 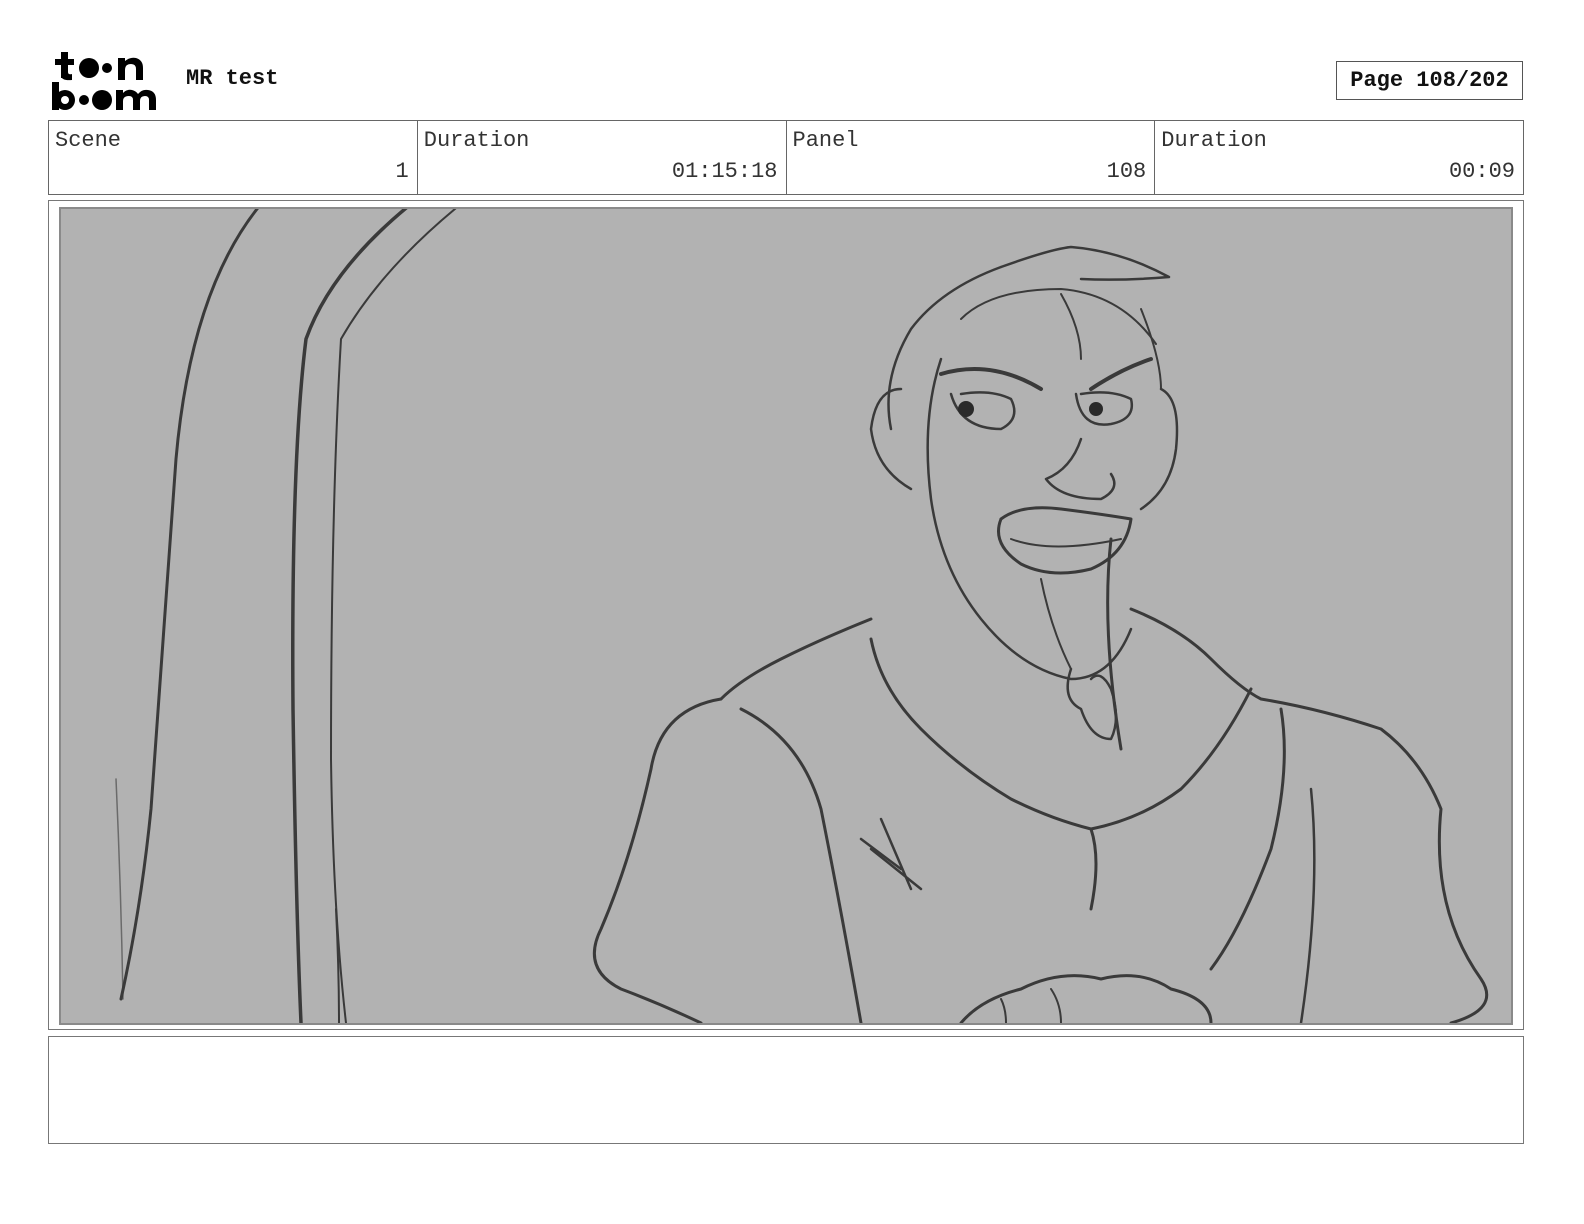 What do you see at coordinates (1214, 140) in the screenshot?
I see `panel-duration-label: Duration` at bounding box center [1214, 140].